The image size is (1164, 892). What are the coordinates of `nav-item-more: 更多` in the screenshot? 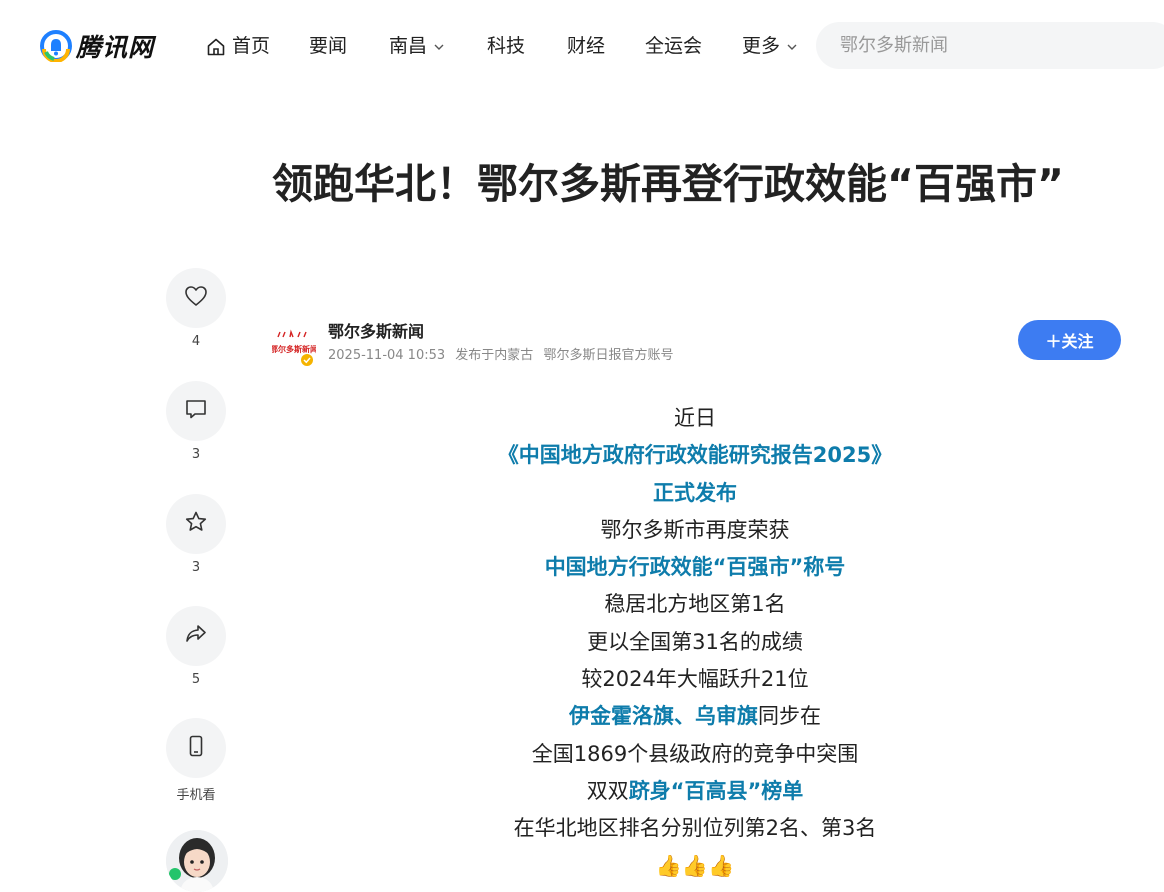 It's located at (770, 46).